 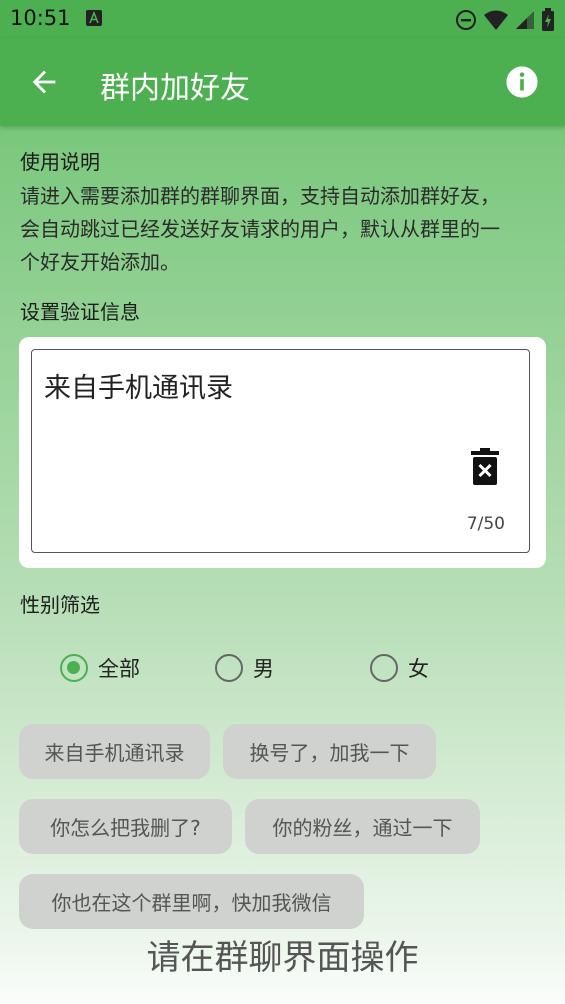 I want to click on info-icon, so click(x=522, y=84).